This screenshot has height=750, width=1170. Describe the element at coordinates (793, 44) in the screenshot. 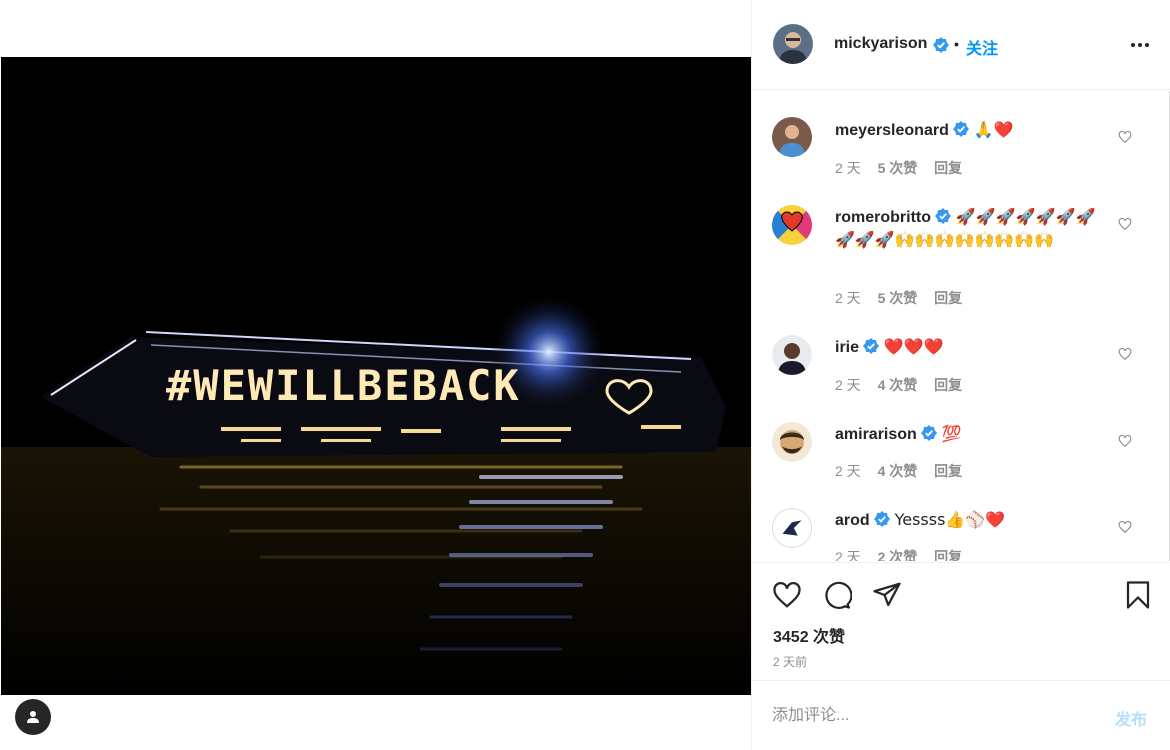

I see `author-avatar` at that location.